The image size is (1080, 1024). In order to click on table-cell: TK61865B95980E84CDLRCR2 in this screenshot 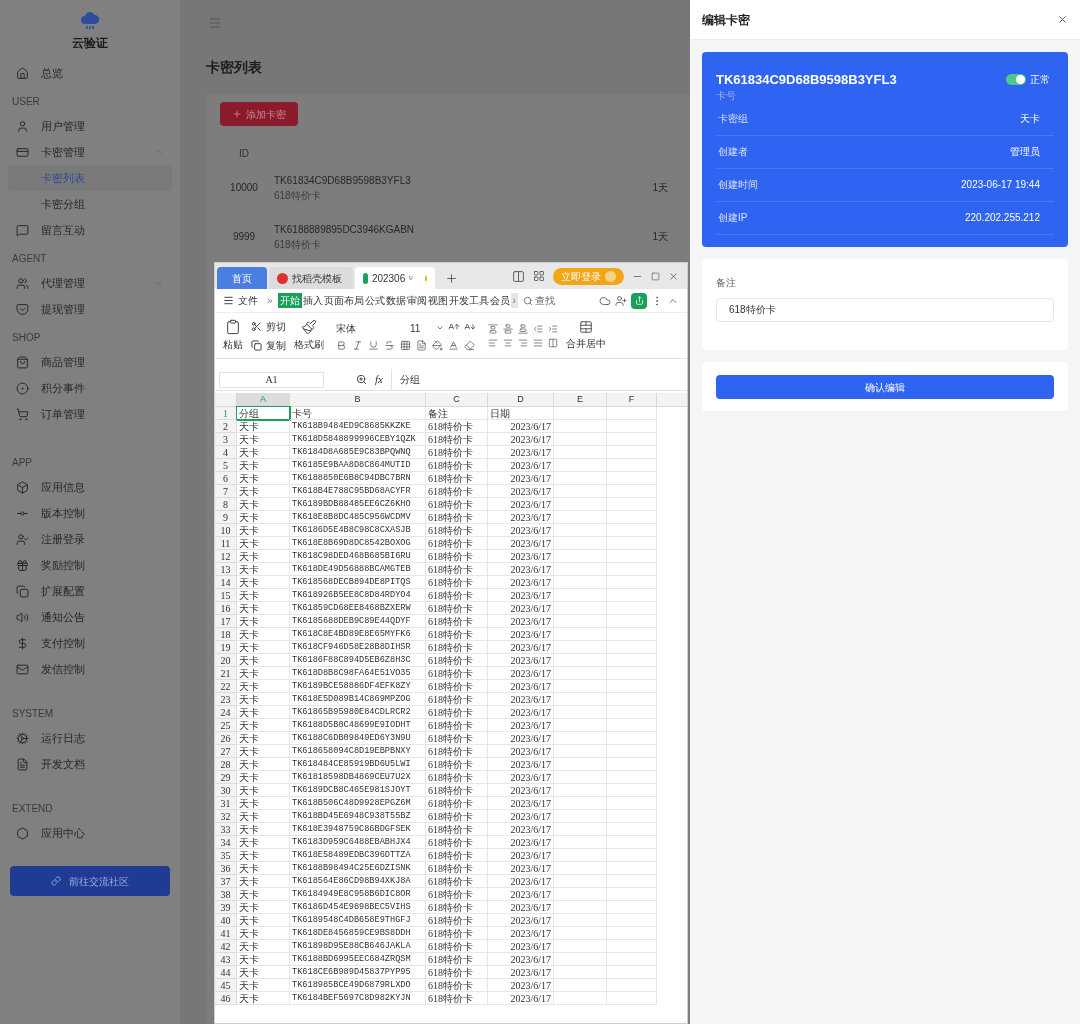, I will do `click(358, 712)`.